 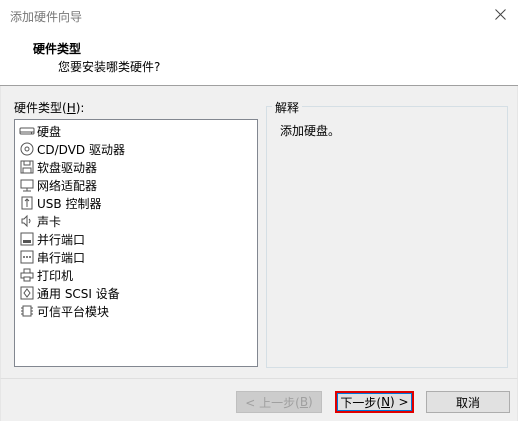 I want to click on next-button: 下一步(N) >, so click(x=374, y=402).